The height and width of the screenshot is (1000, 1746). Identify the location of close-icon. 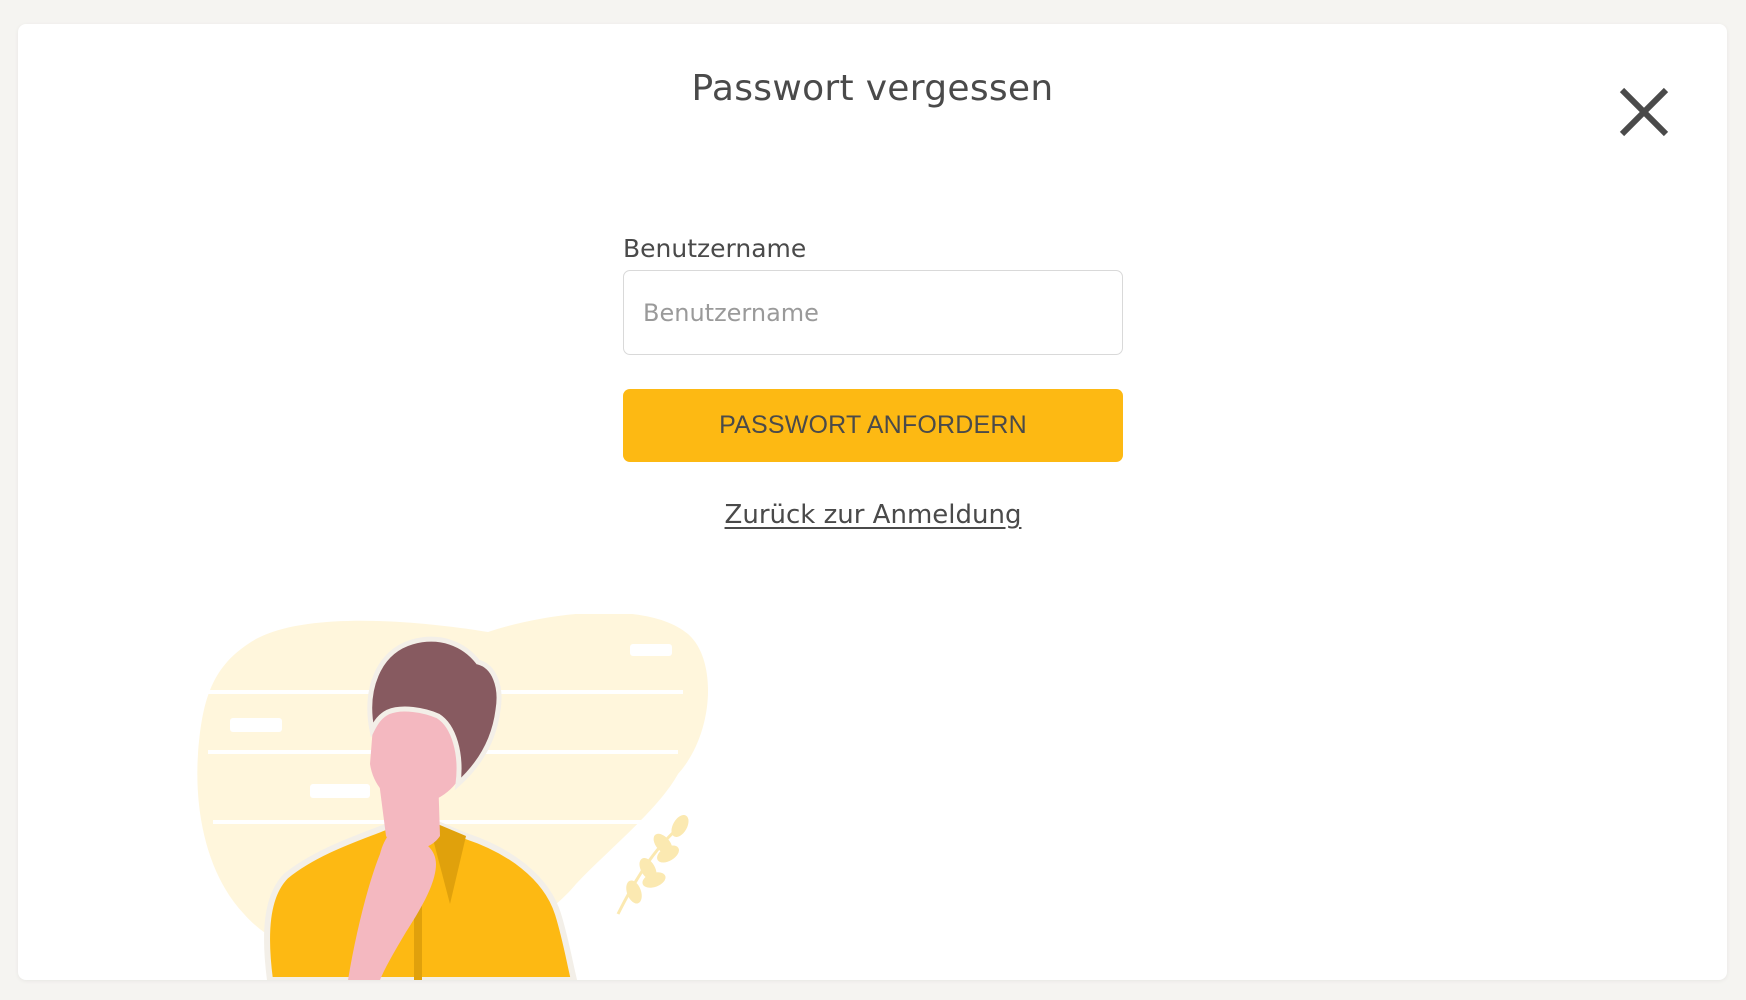
(1644, 112).